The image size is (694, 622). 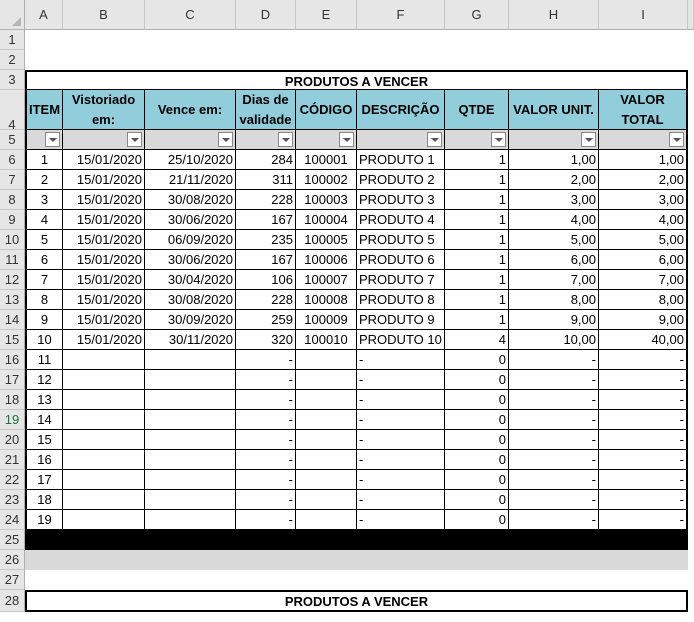 What do you see at coordinates (266, 180) in the screenshot?
I see `table-cell: 311` at bounding box center [266, 180].